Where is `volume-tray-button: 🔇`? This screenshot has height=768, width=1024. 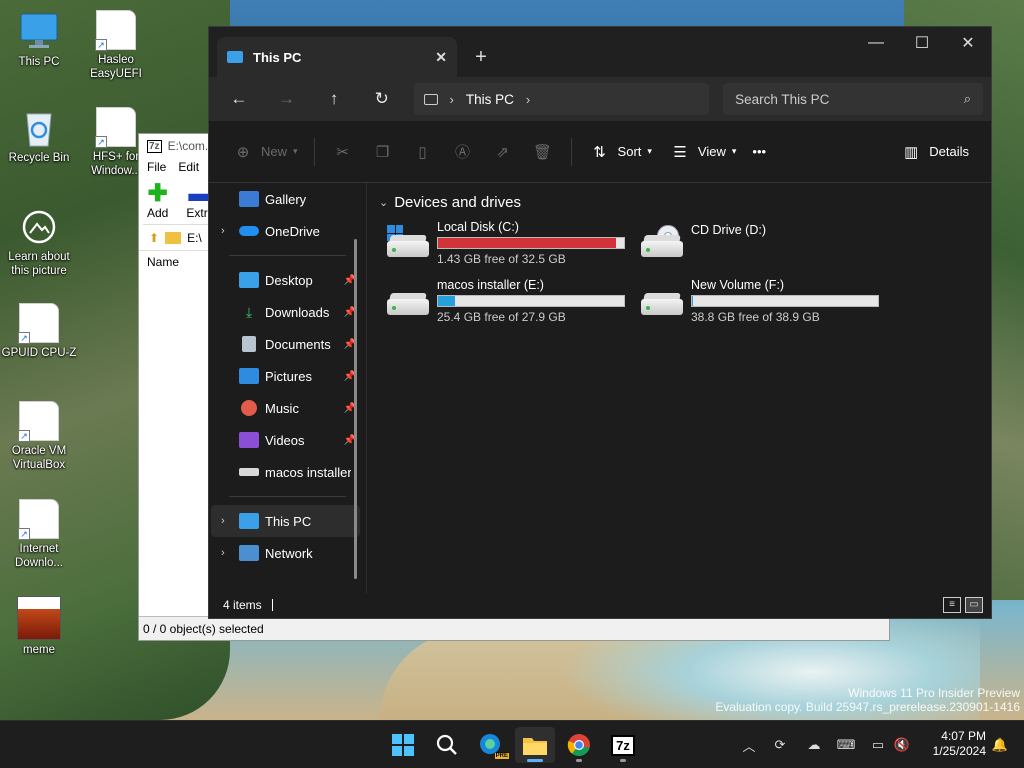 volume-tray-button: 🔇 is located at coordinates (902, 745).